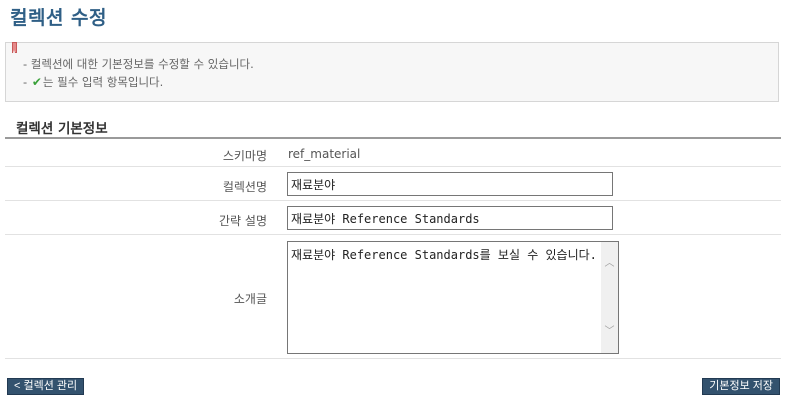 Image resolution: width=788 pixels, height=400 pixels. What do you see at coordinates (609, 331) in the screenshot?
I see `chevron-down-icon: ﹀` at bounding box center [609, 331].